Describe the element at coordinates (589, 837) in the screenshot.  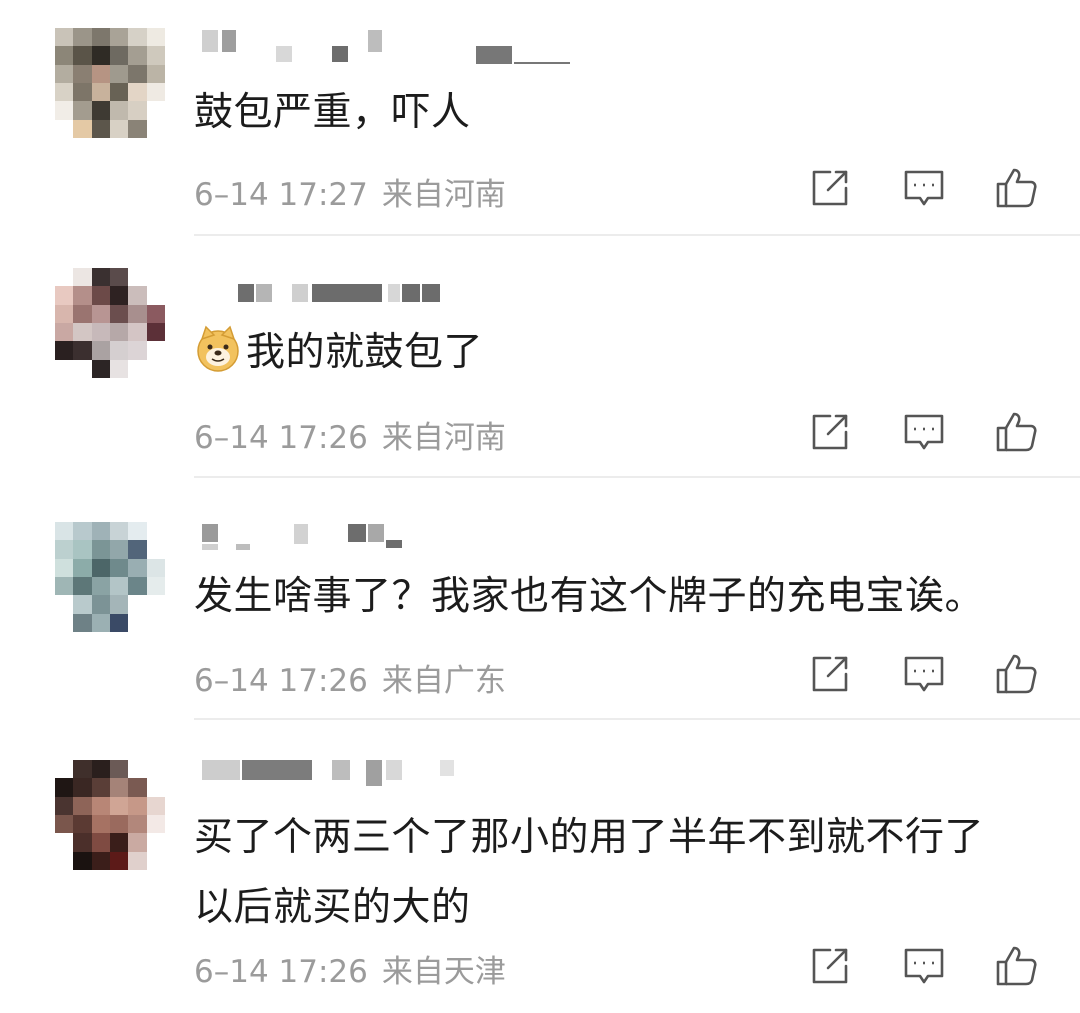
I see `comment-text-line: 买了个两三个了那小的用了半年不到就不行了` at that location.